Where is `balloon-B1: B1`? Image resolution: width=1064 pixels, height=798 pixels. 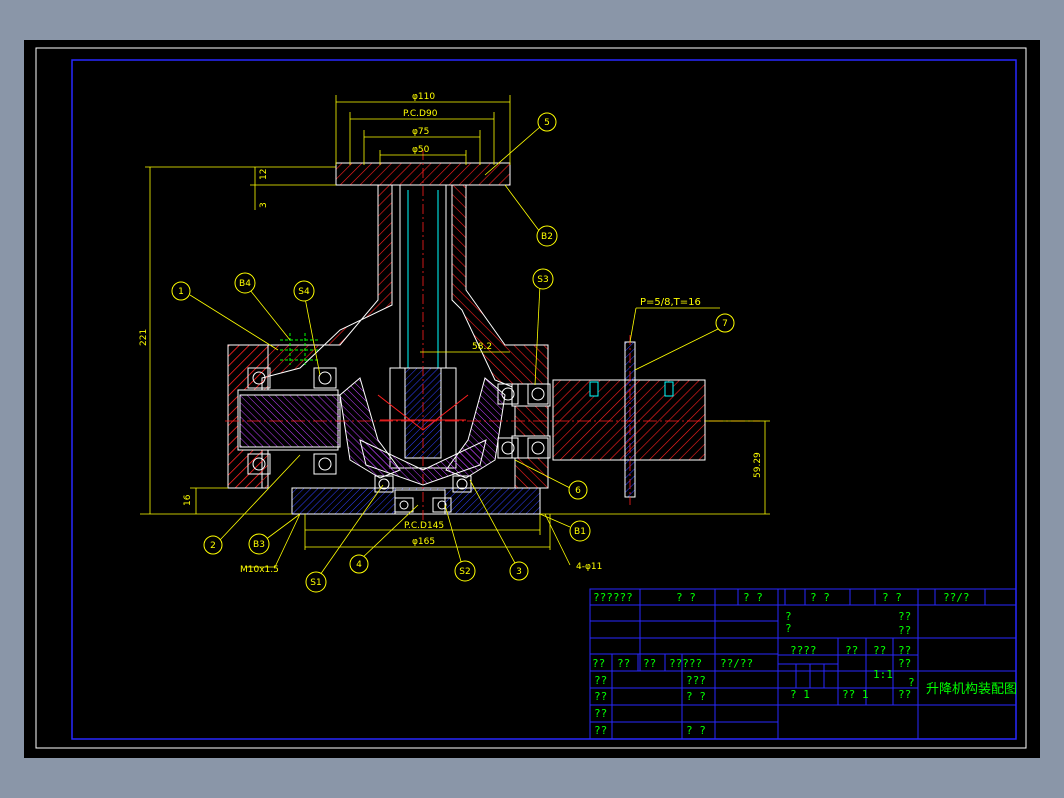 balloon-B1: B1 is located at coordinates (580, 532).